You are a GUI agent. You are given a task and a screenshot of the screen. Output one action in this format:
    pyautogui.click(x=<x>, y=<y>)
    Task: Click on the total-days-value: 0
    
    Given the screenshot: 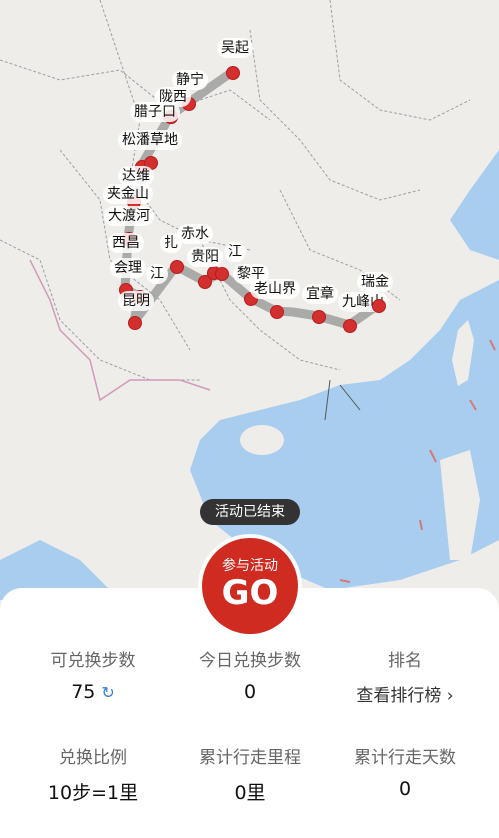 What is the action you would take?
    pyautogui.click(x=405, y=789)
    